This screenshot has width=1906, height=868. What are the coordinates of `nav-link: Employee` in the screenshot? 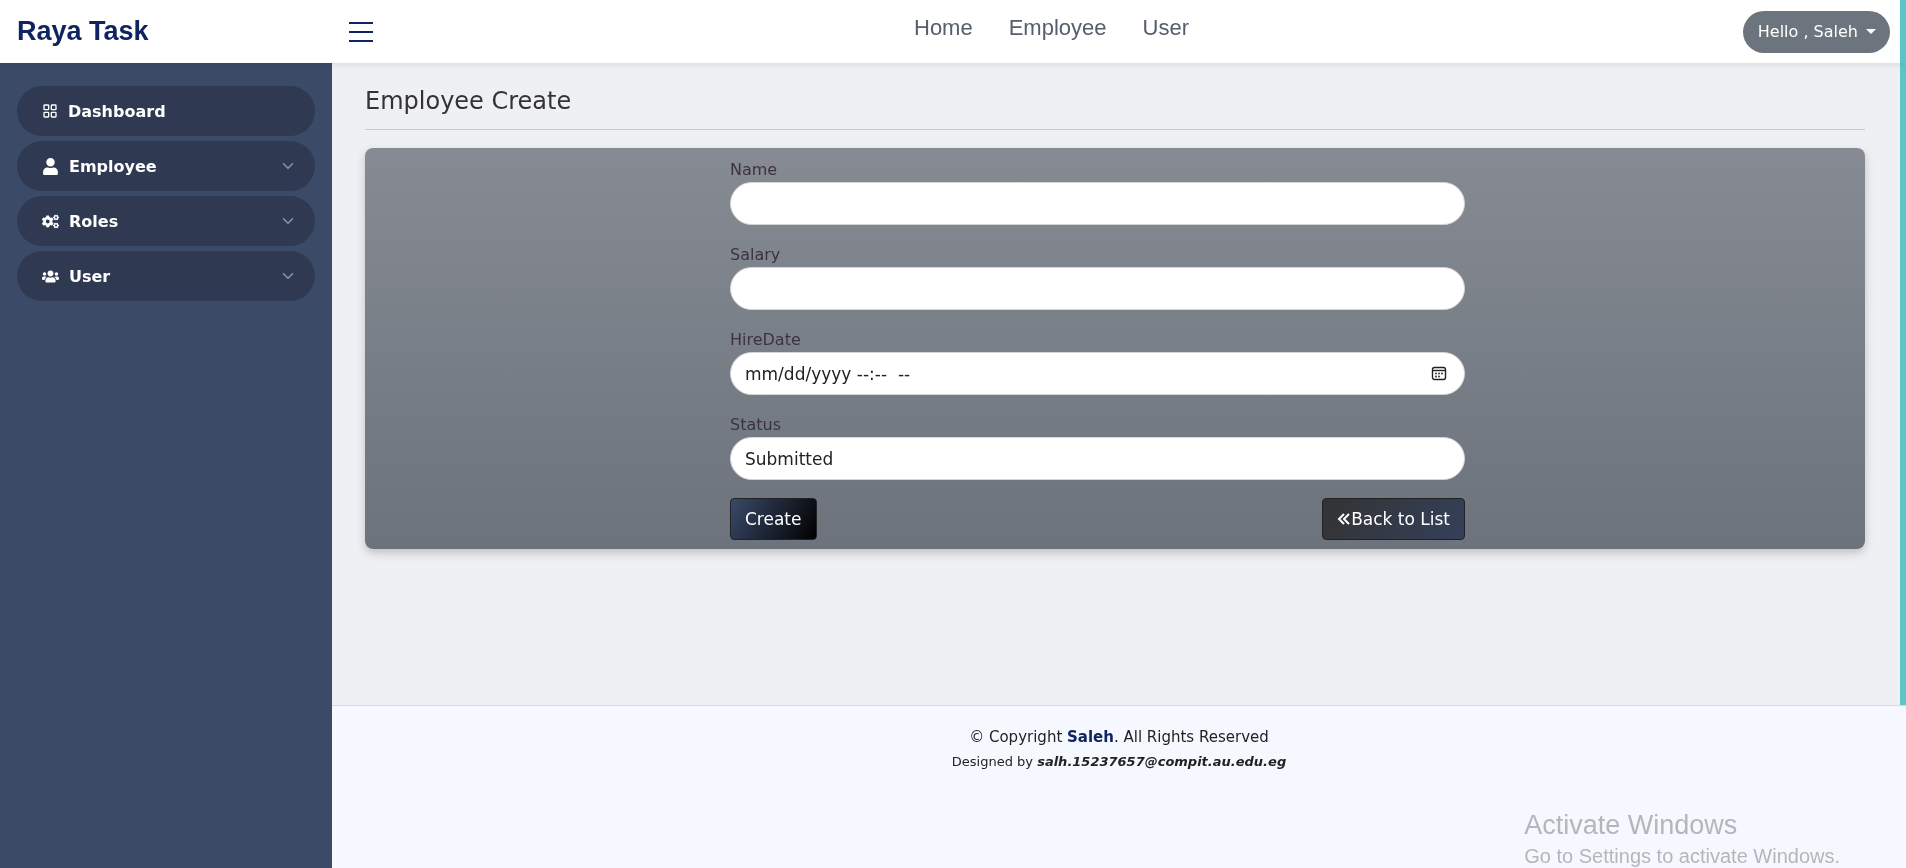 It's located at (1057, 27).